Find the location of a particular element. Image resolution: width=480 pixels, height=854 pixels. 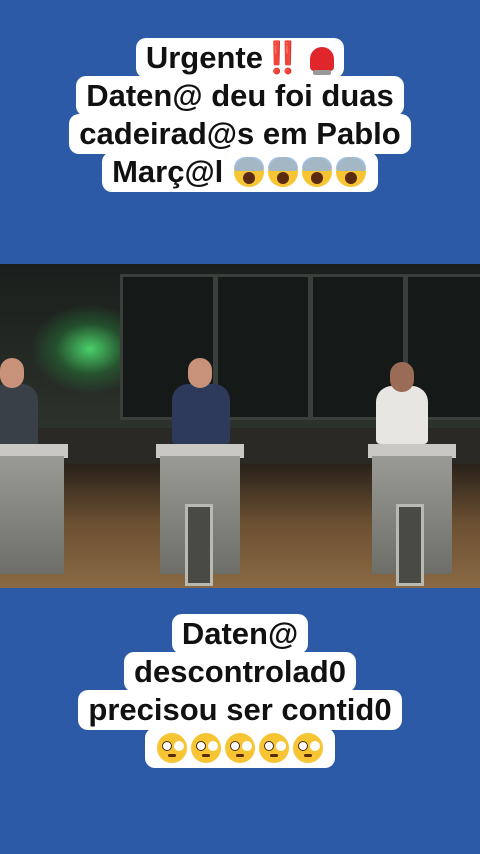

caption-line: Març@l is located at coordinates (240, 172).